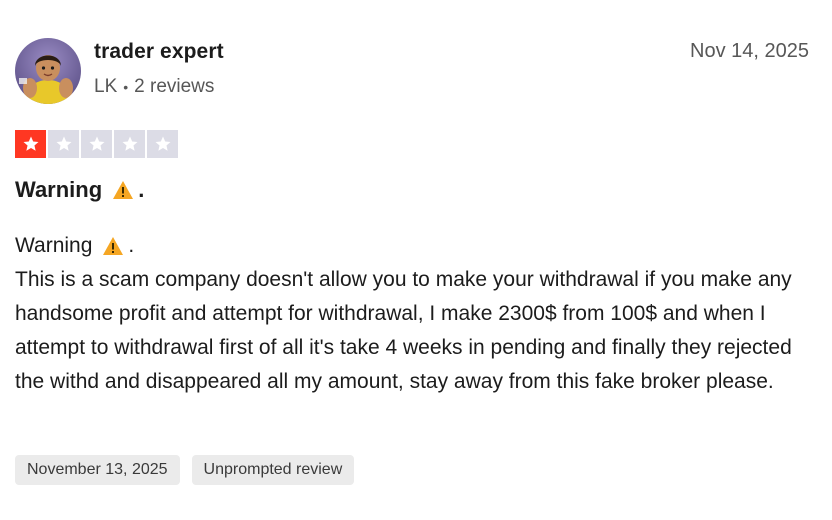  I want to click on review-title: Warning ., so click(79, 190).